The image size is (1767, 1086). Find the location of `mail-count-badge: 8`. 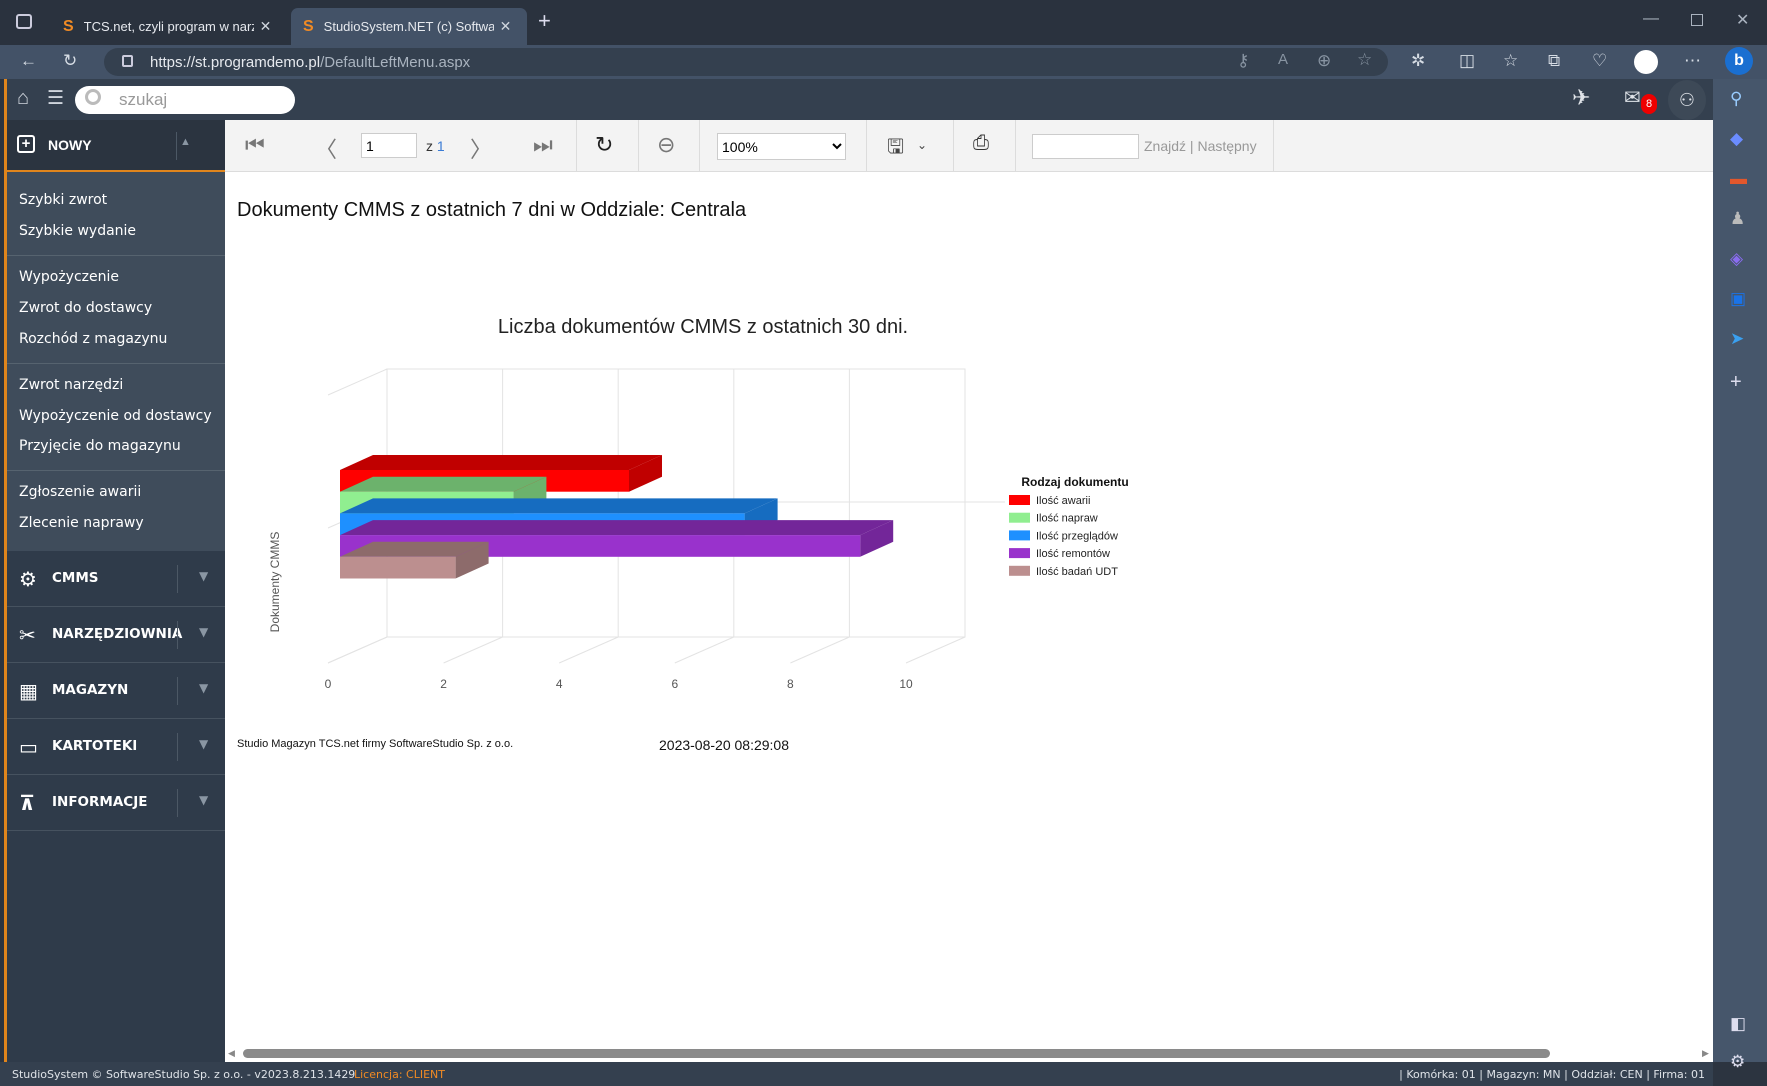

mail-count-badge: 8 is located at coordinates (1649, 104).